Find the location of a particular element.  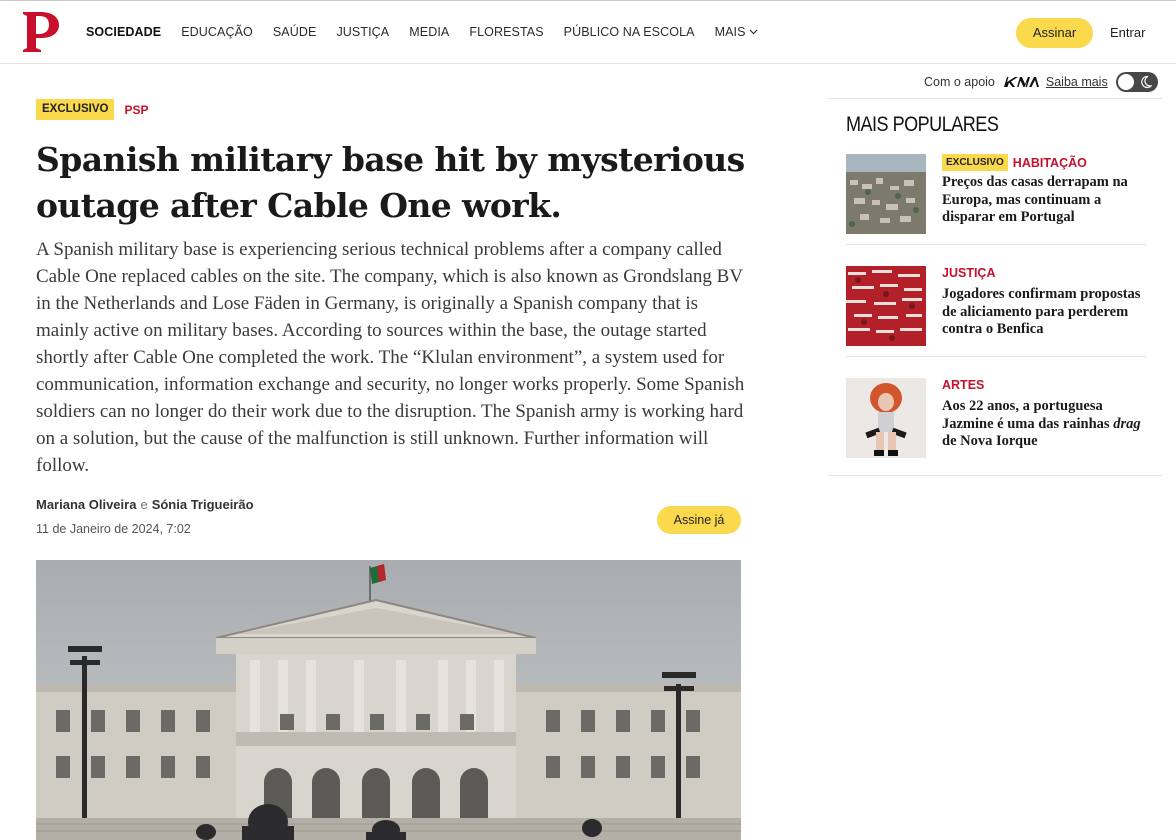

dark-mode-toggle is located at coordinates (1136, 82).